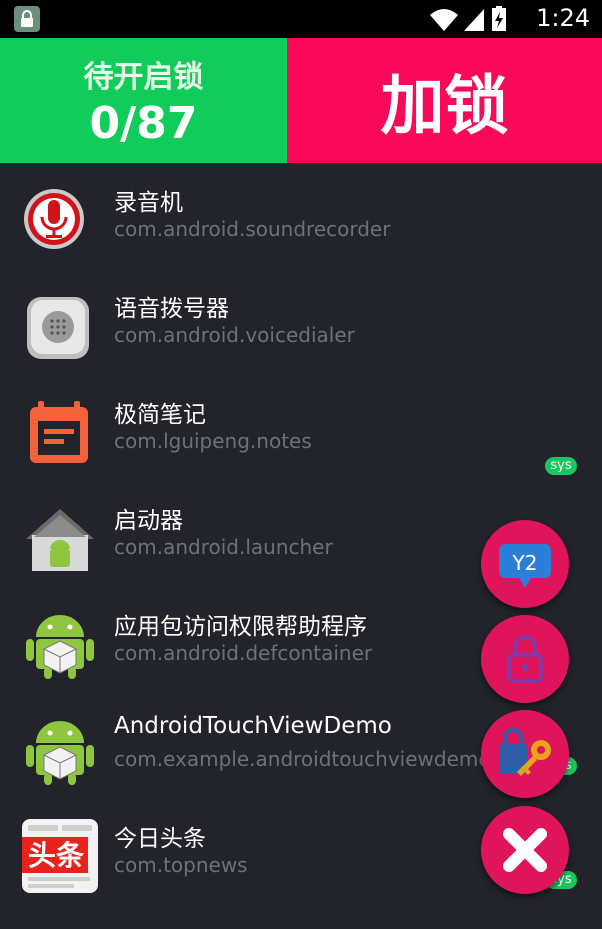 This screenshot has height=929, width=602. I want to click on sound-recorder-icon, so click(60, 221).